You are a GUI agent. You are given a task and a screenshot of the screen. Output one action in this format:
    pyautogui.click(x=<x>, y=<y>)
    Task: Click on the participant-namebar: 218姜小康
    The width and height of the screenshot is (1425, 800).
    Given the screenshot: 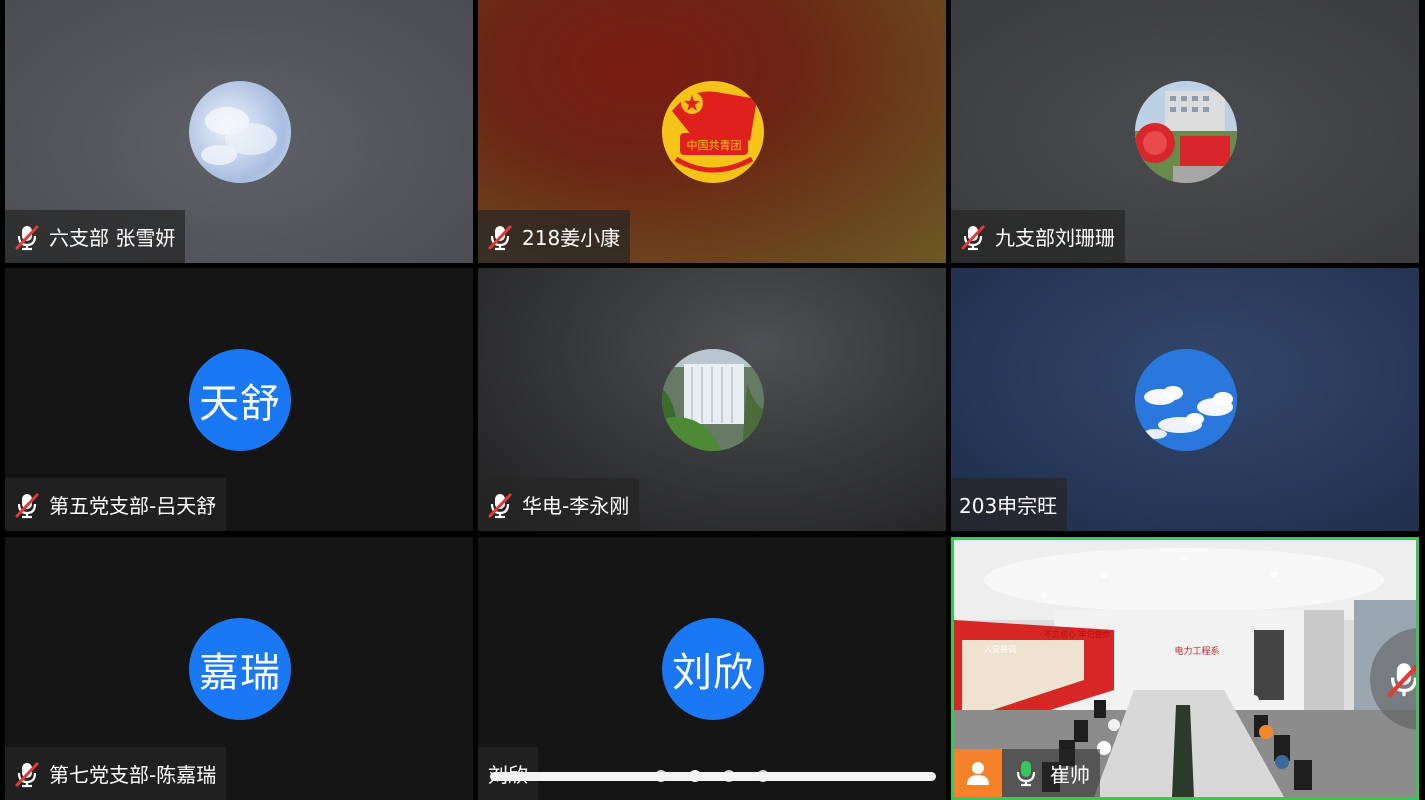 What is the action you would take?
    pyautogui.click(x=554, y=236)
    